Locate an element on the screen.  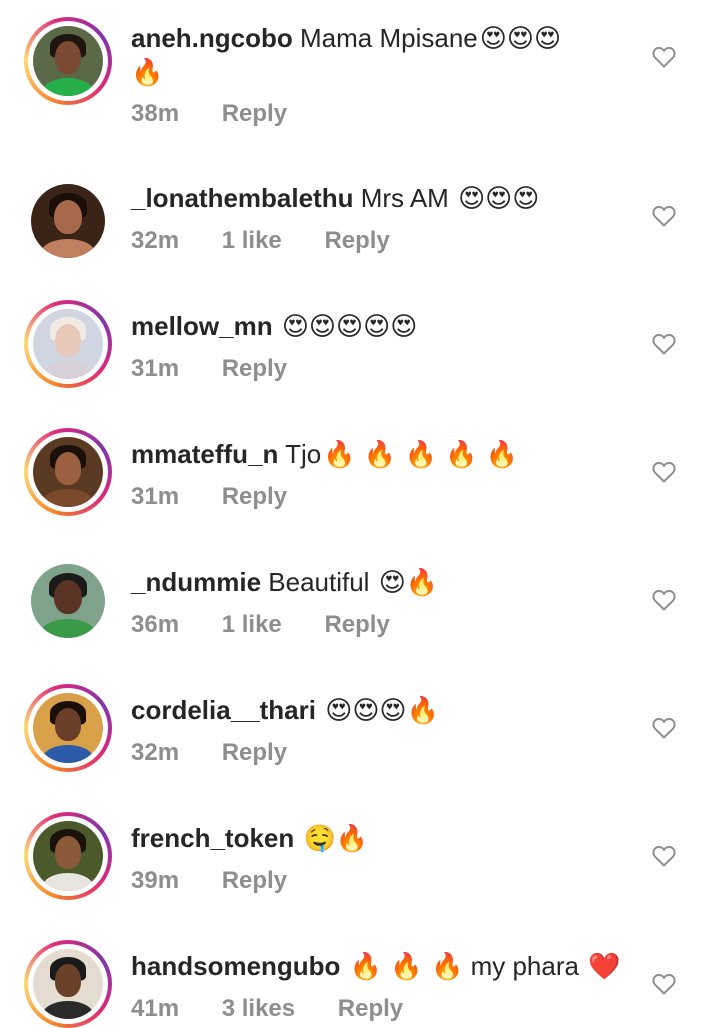
username: cordelia__thari is located at coordinates (223, 710).